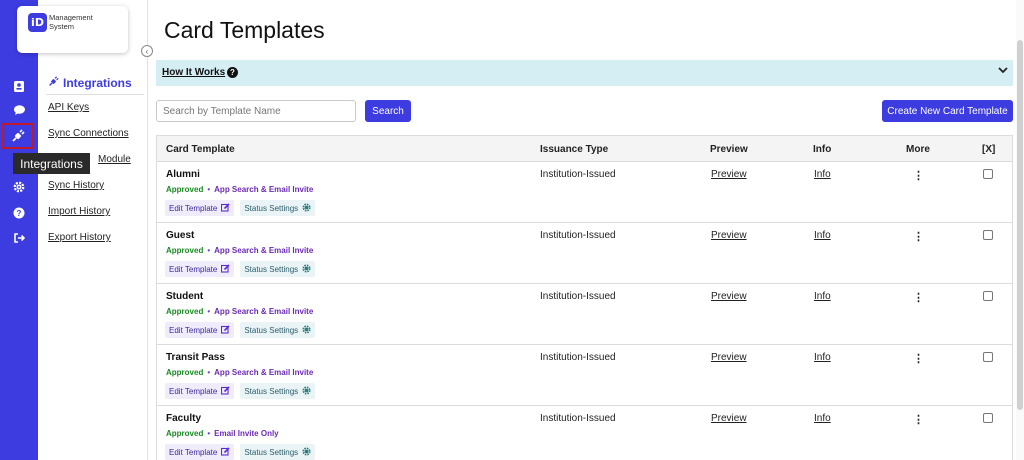  What do you see at coordinates (79, 211) in the screenshot?
I see `subnav-item-import-history: Import History` at bounding box center [79, 211].